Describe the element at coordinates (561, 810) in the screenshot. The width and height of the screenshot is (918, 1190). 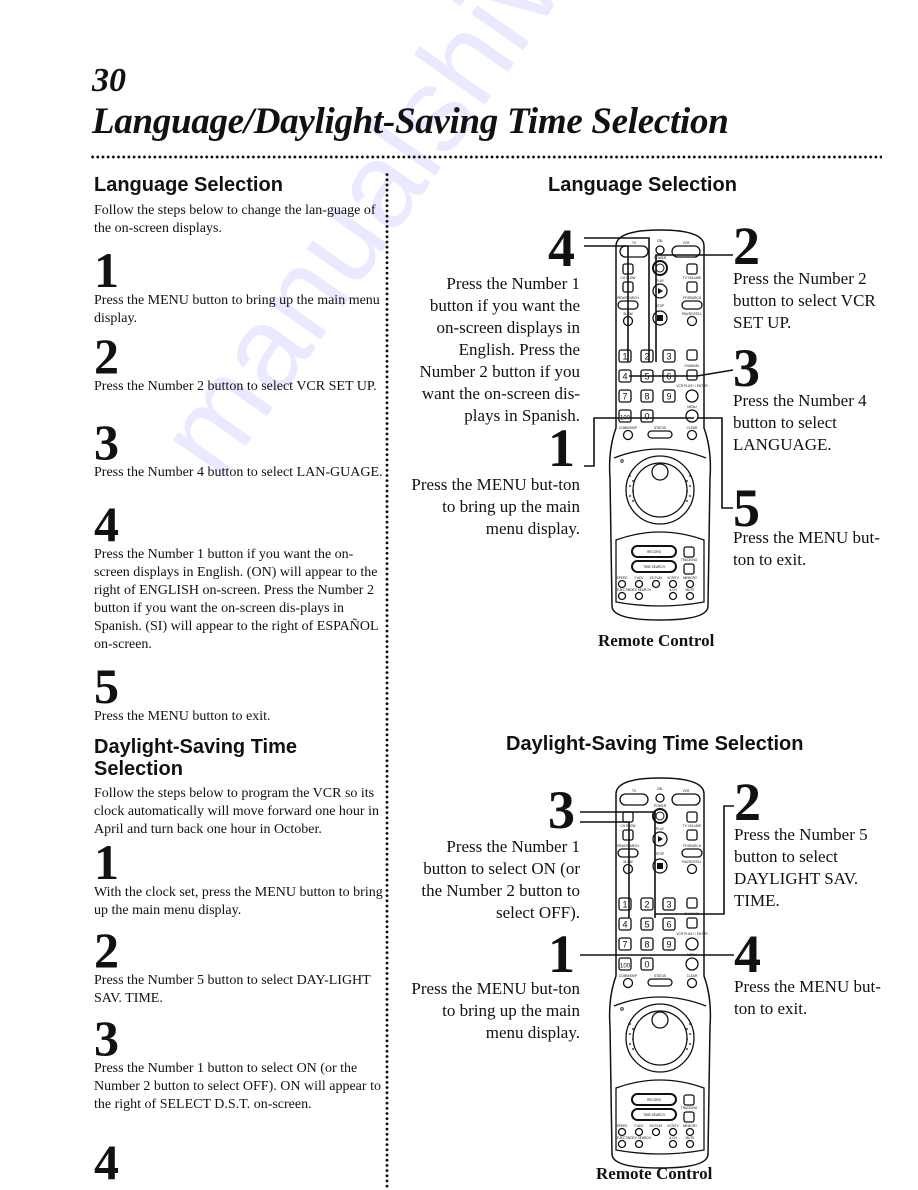
I see `callout-number-3: 3` at that location.